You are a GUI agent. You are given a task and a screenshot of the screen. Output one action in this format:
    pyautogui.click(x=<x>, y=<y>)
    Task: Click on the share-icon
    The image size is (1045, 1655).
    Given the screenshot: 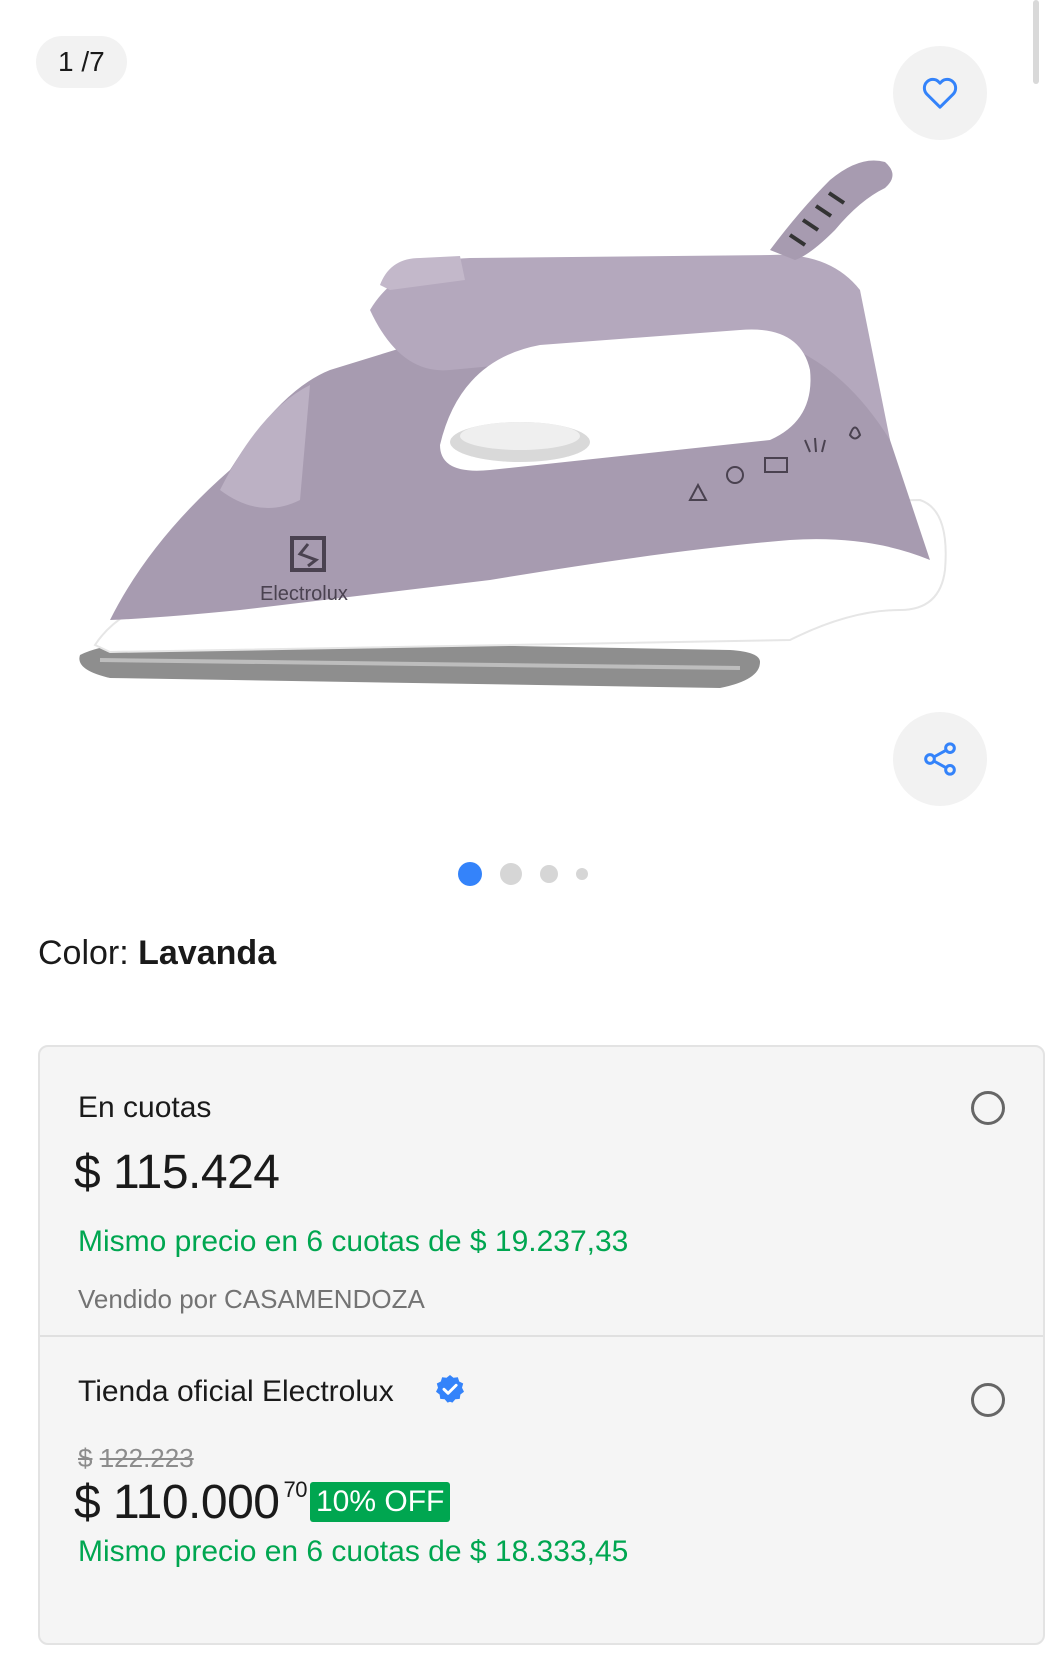 What is the action you would take?
    pyautogui.click(x=940, y=759)
    